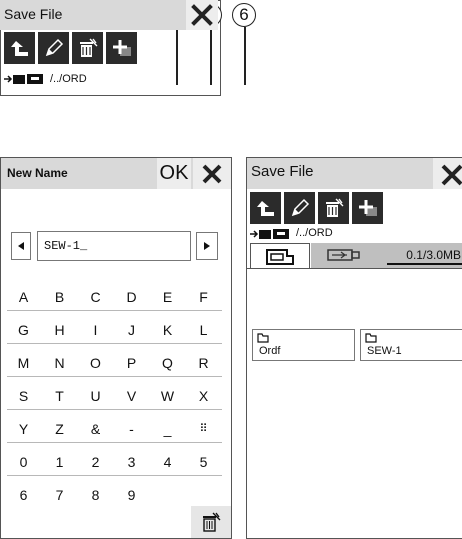 The image size is (462, 539). Describe the element at coordinates (203, 429) in the screenshot. I see `key-space-symbol: ⠿` at that location.